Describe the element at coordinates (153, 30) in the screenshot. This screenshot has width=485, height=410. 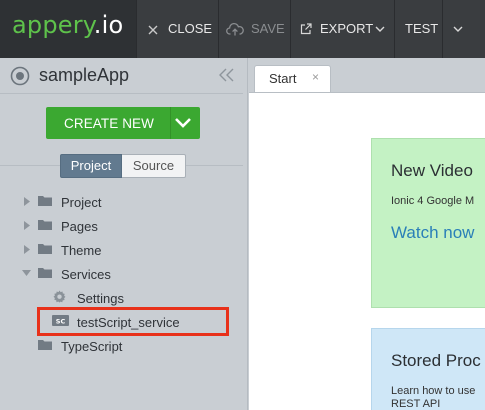
I see `close-icon` at that location.